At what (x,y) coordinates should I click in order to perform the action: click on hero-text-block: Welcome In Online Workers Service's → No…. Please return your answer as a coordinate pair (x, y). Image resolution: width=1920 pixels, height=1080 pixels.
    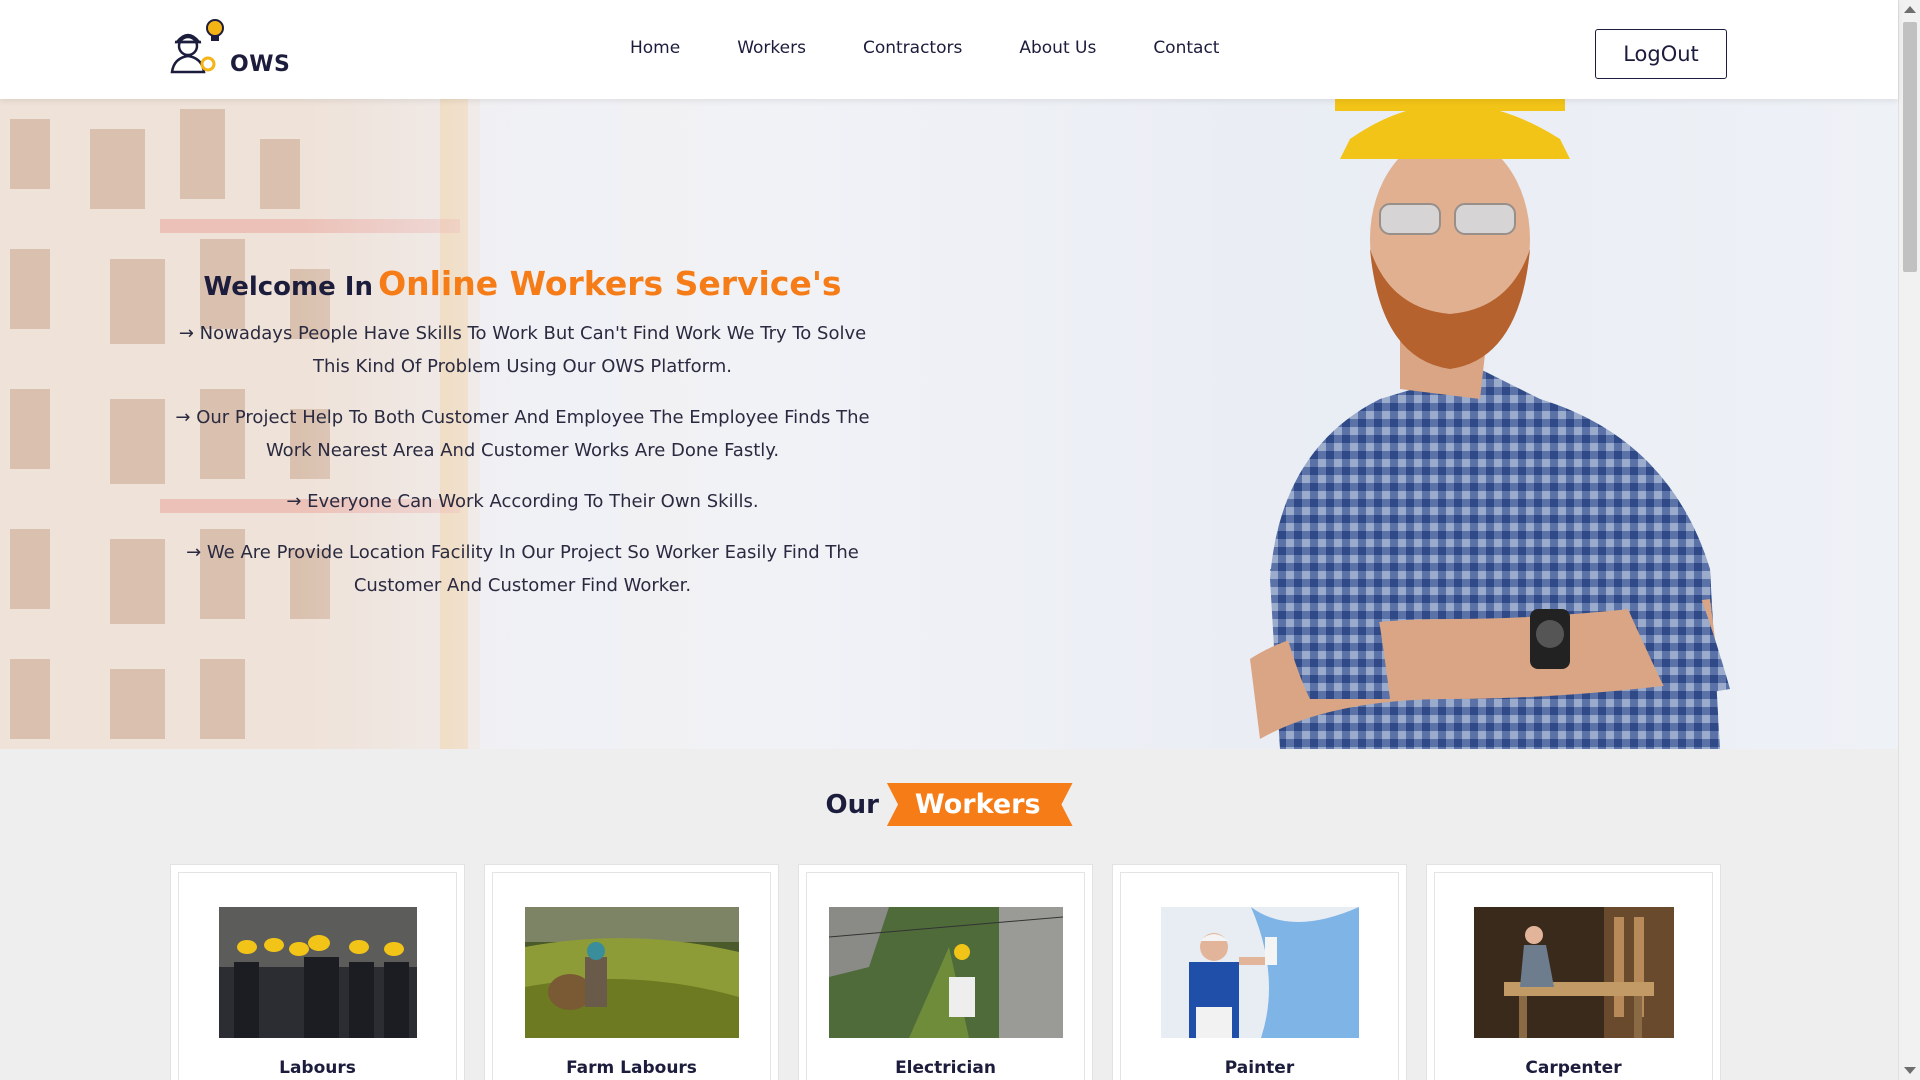
    Looking at the image, I should click on (522, 442).